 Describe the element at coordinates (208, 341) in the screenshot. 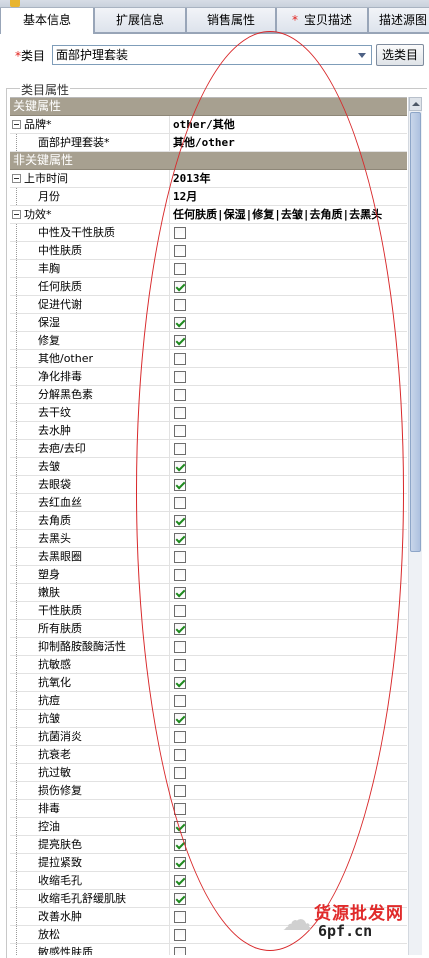

I see `effect-option-row: 修复` at that location.